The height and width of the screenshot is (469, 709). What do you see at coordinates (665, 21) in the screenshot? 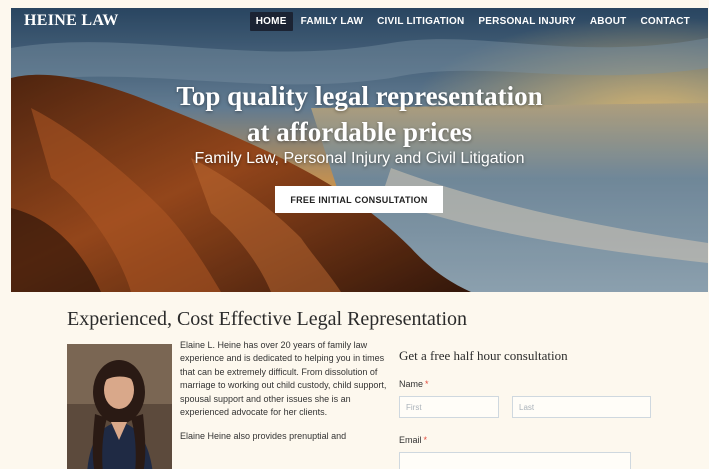
I see `nav-item-contact: CONTACT` at bounding box center [665, 21].